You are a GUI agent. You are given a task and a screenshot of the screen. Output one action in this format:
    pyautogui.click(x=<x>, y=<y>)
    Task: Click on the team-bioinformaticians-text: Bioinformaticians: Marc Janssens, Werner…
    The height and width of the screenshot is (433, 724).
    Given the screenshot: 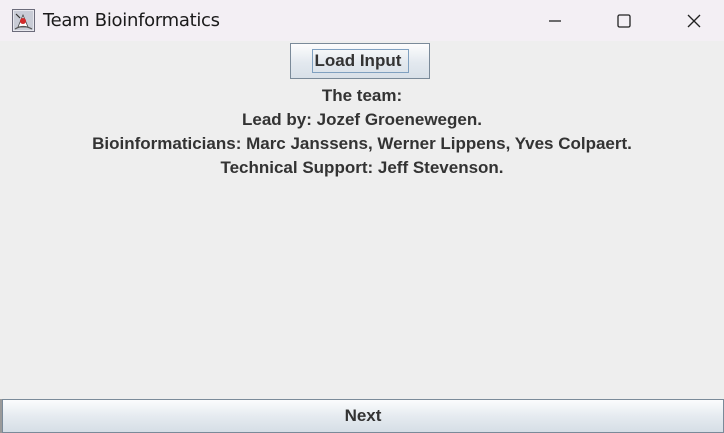 What is the action you would take?
    pyautogui.click(x=362, y=143)
    